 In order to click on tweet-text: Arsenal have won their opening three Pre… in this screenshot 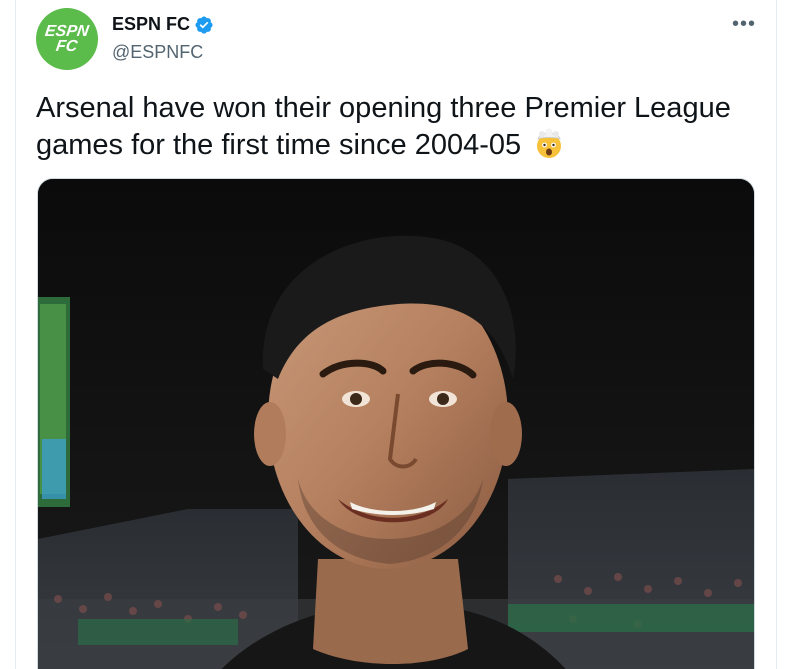, I will do `click(396, 127)`.